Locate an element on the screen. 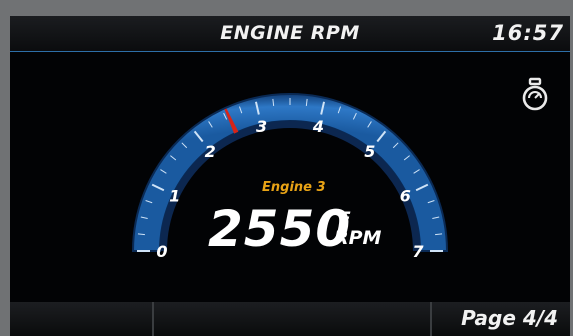  tick-label: 0 is located at coordinates (161, 251).